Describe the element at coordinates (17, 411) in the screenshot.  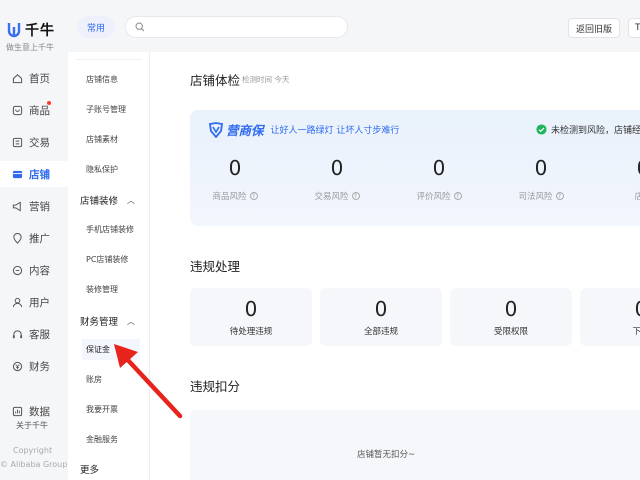
I see `data-icon` at that location.